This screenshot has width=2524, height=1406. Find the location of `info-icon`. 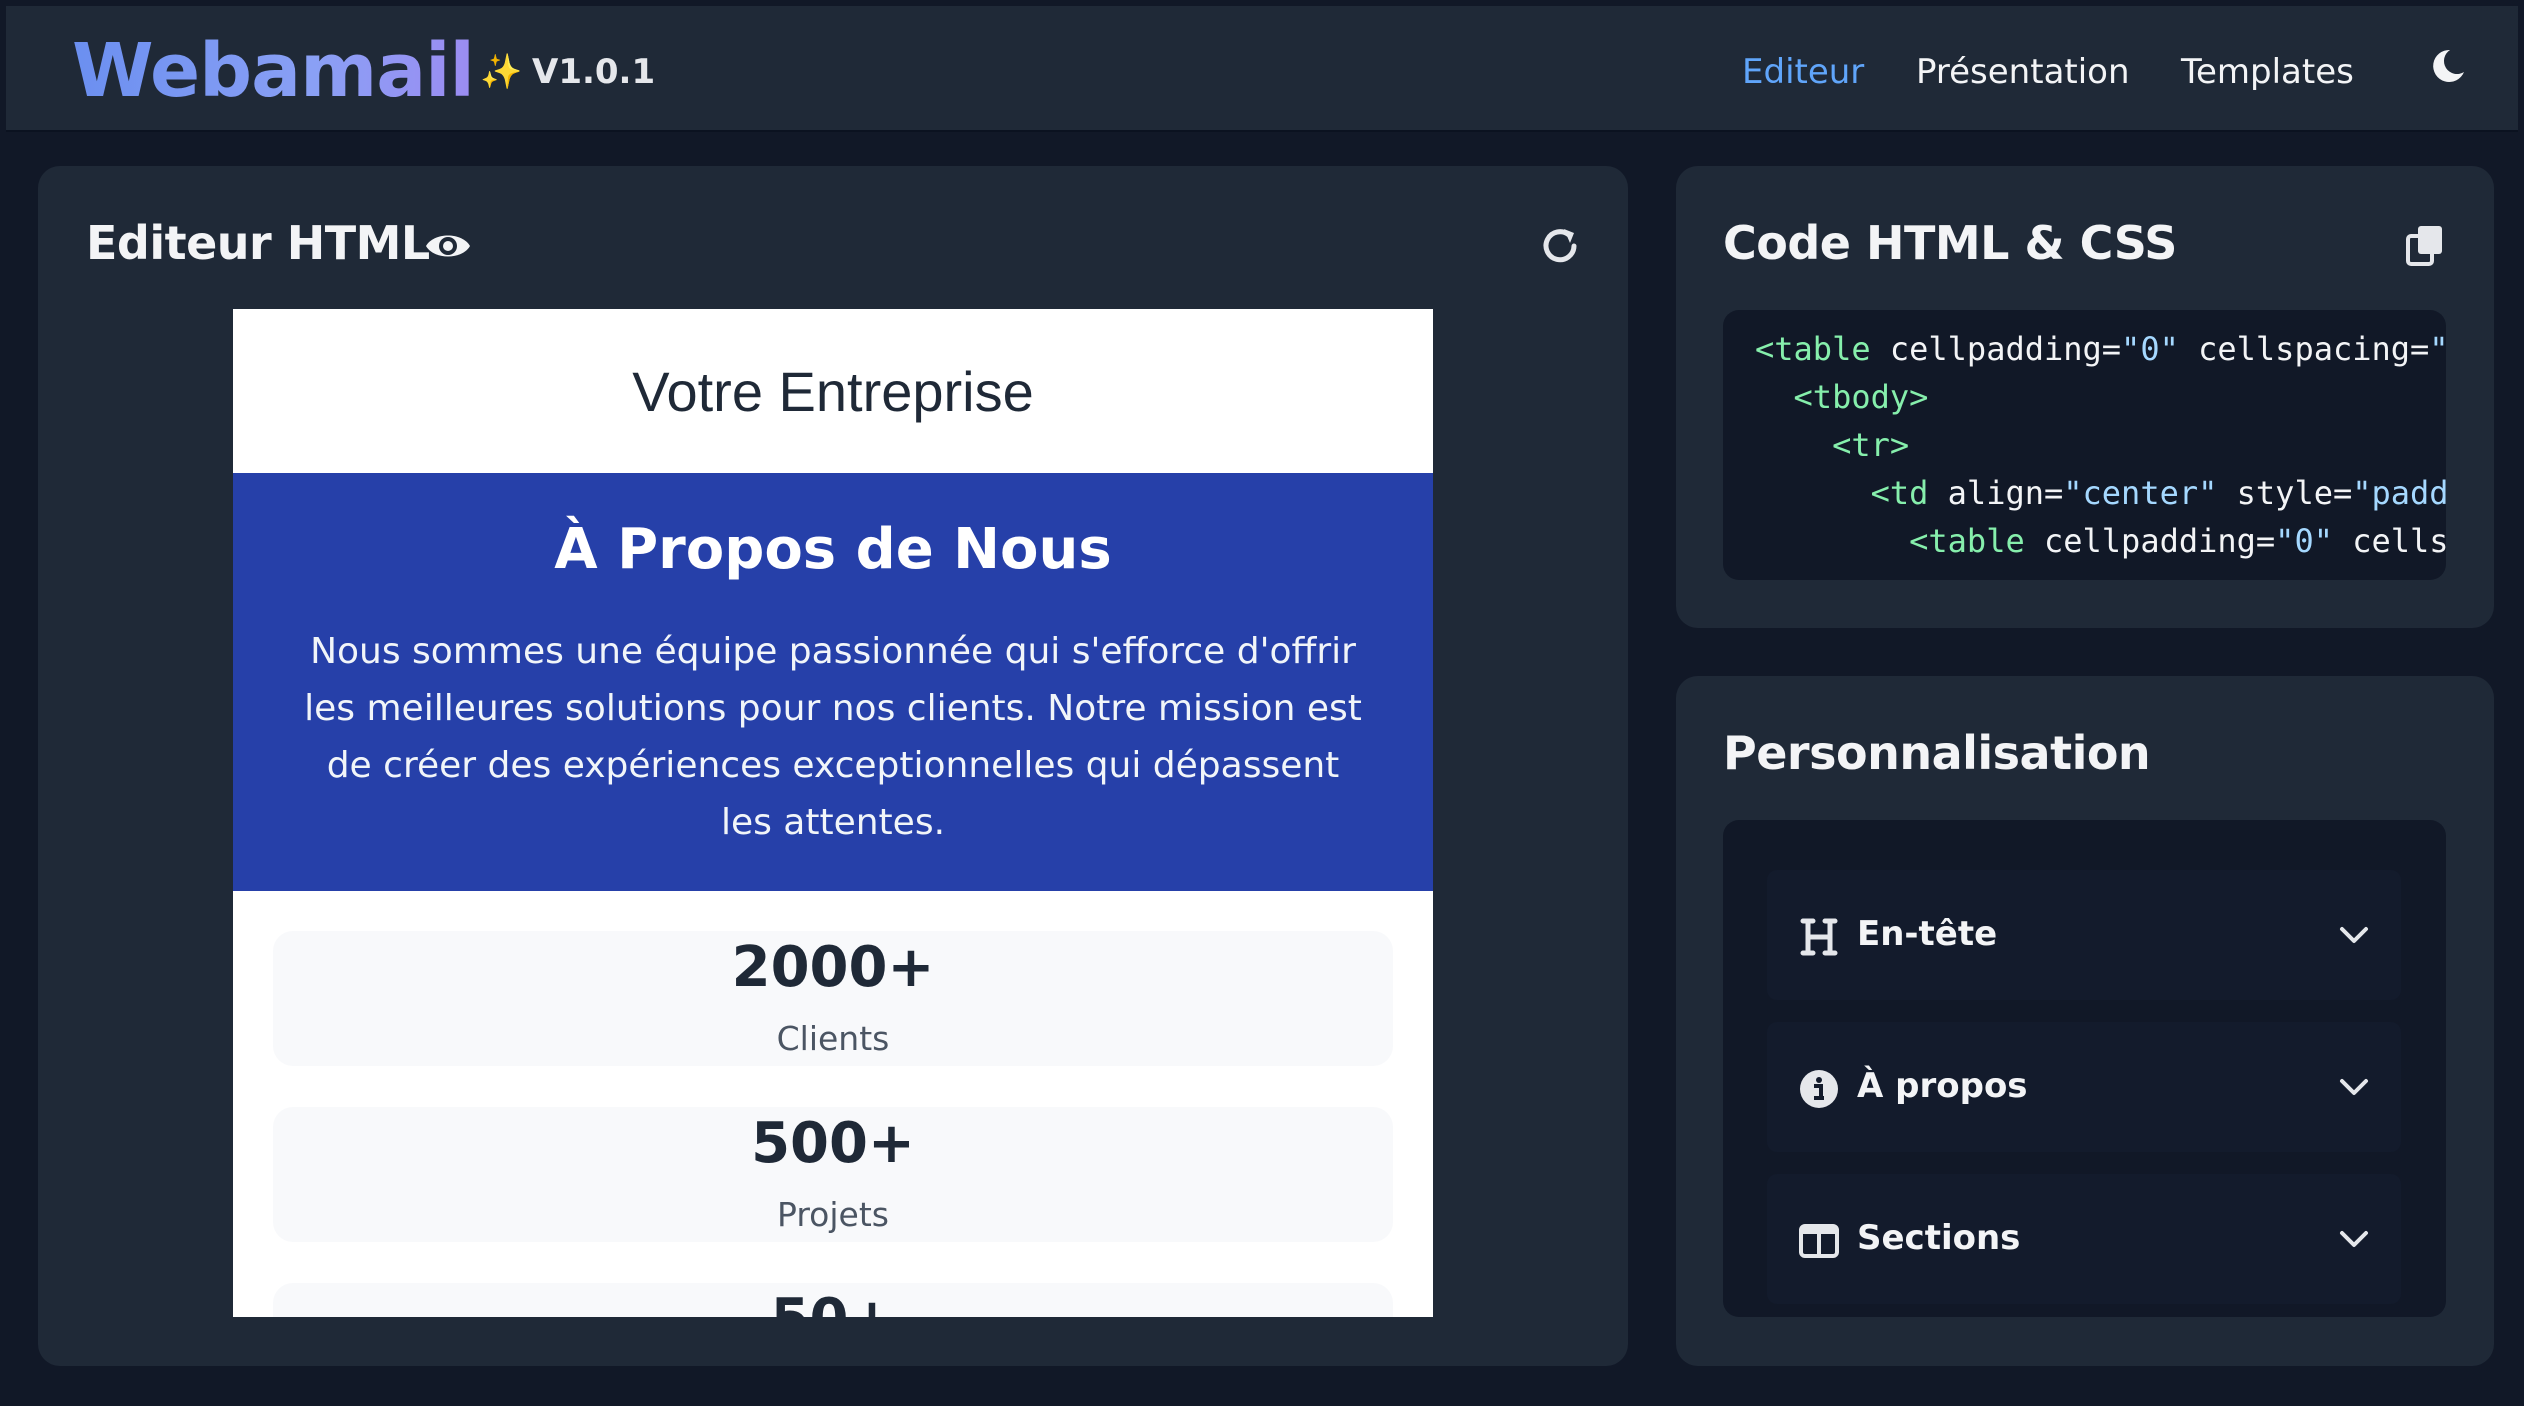

info-icon is located at coordinates (1819, 1089).